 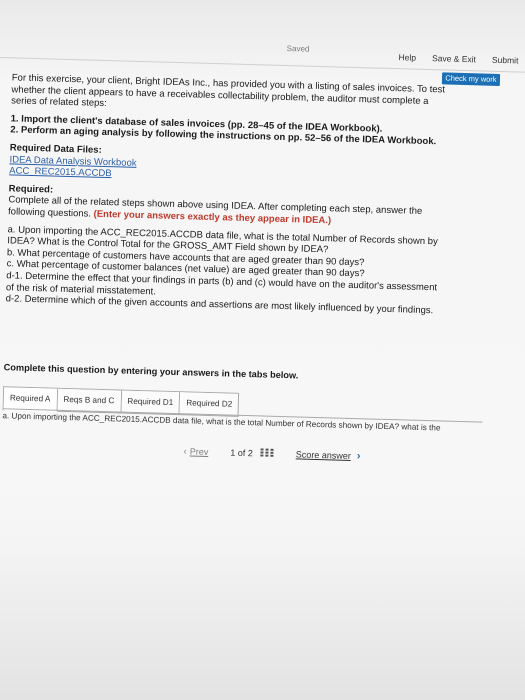 What do you see at coordinates (454, 58) in the screenshot?
I see `save-exit-link: Save & Exit` at bounding box center [454, 58].